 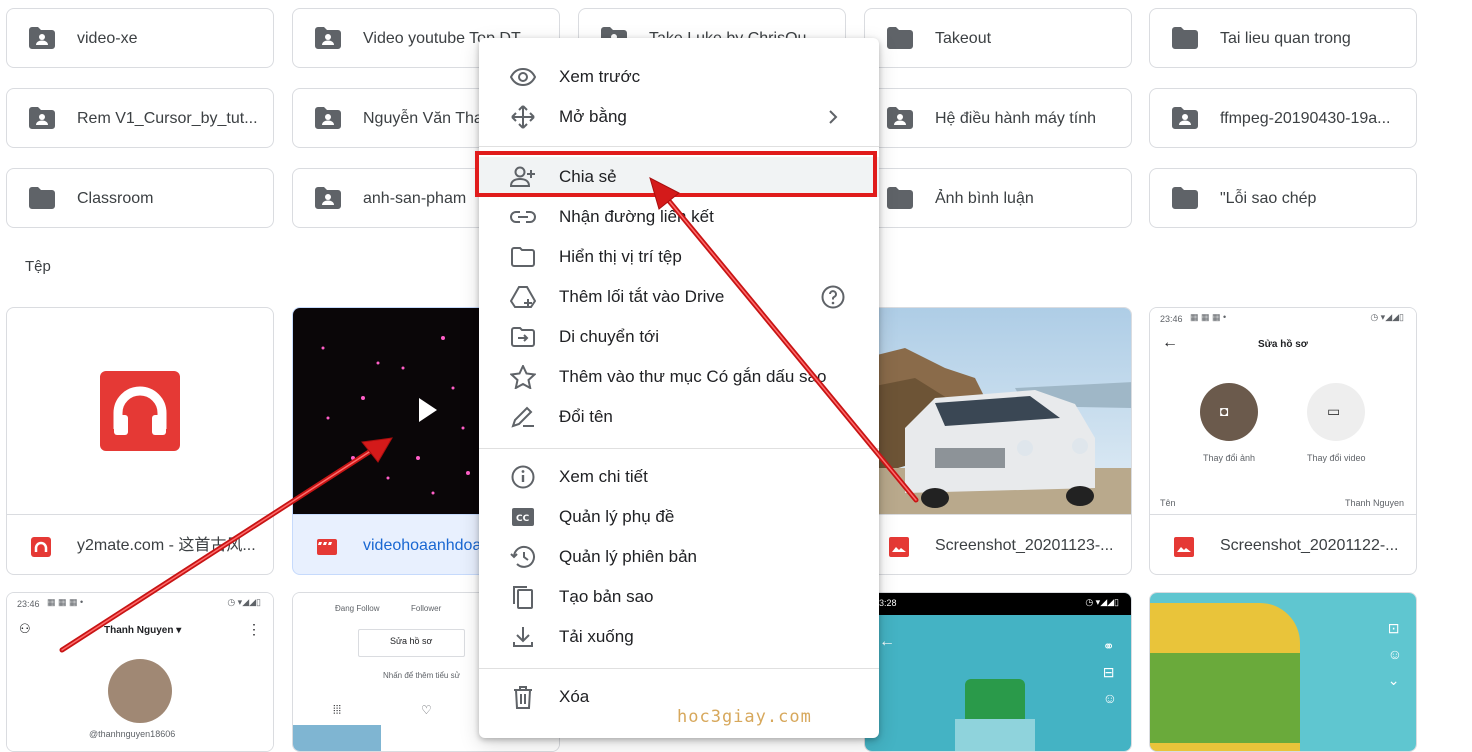 What do you see at coordinates (998, 411) in the screenshot?
I see `car-photo-thumbnail` at bounding box center [998, 411].